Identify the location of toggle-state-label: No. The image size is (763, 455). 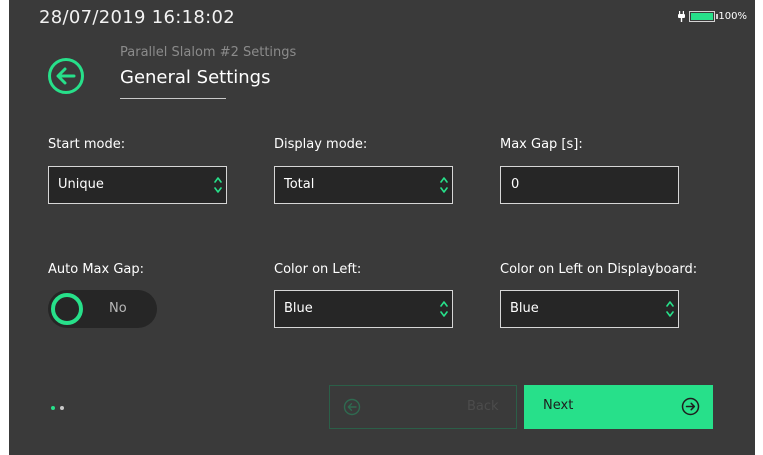
(118, 308).